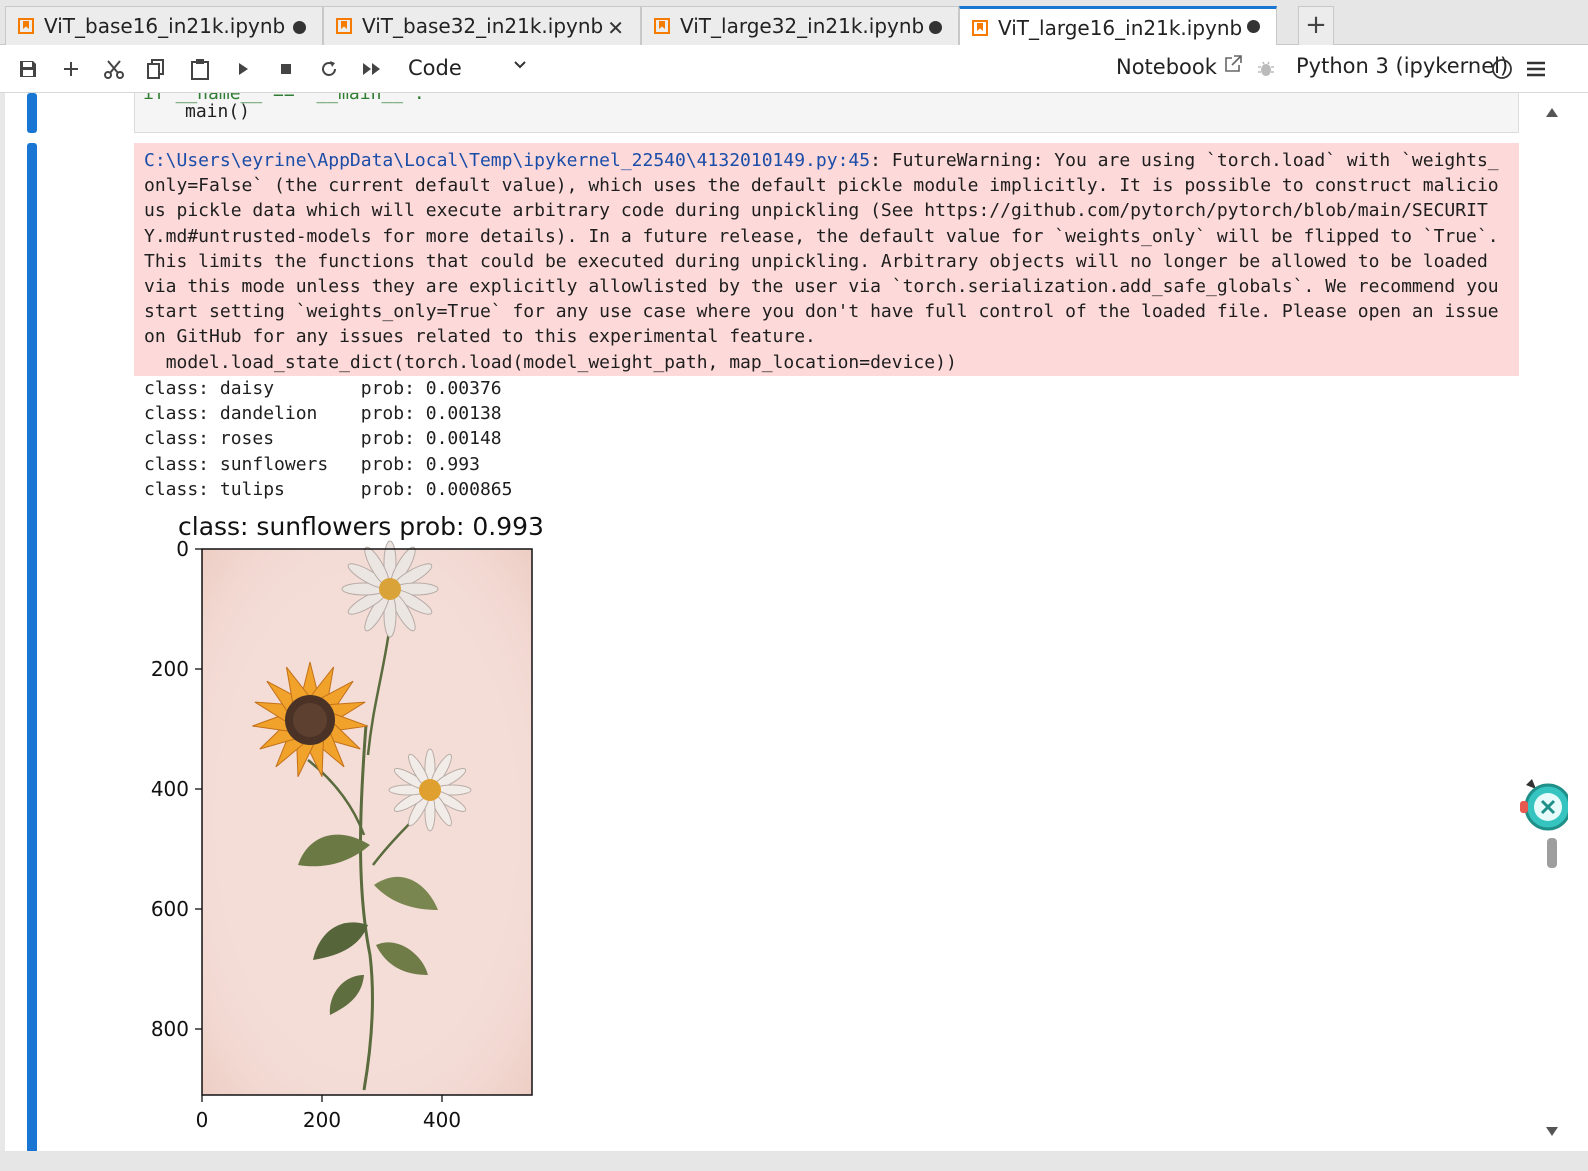 Image resolution: width=1588 pixels, height=1171 pixels. I want to click on restart-icon, so click(329, 69).